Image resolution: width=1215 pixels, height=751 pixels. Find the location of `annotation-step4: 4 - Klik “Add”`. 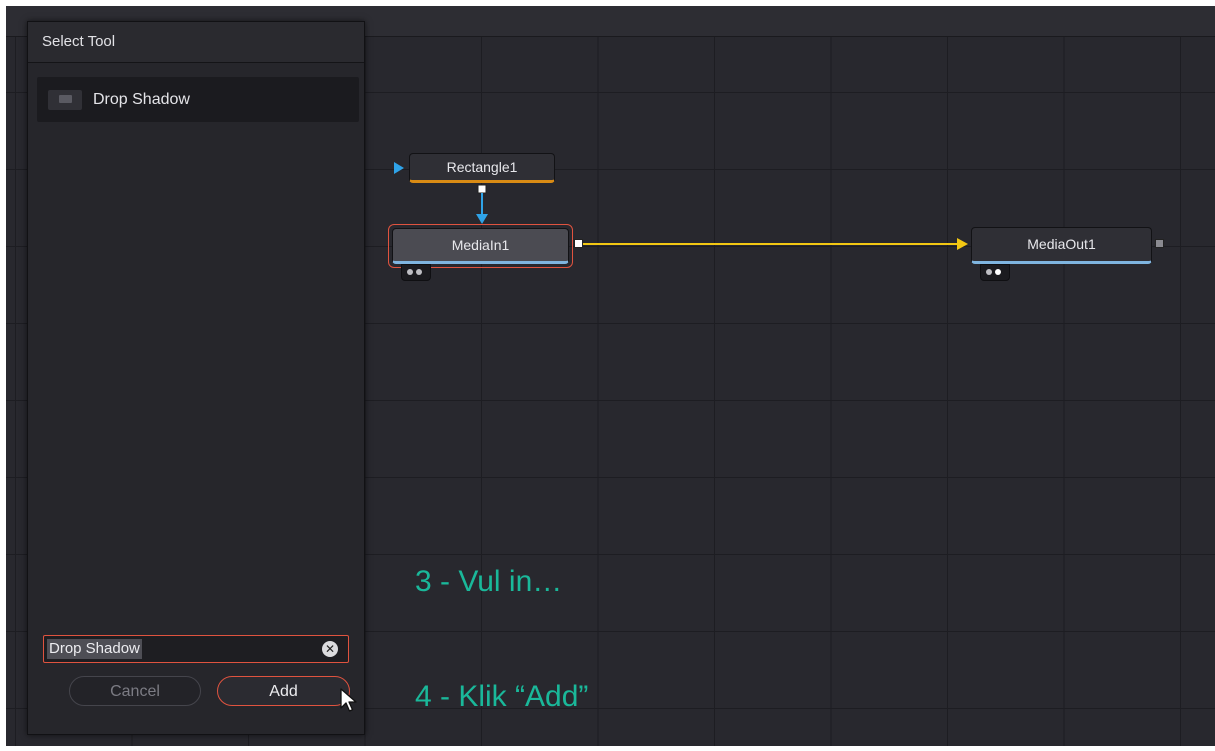

annotation-step4: 4 - Klik “Add” is located at coordinates (502, 696).